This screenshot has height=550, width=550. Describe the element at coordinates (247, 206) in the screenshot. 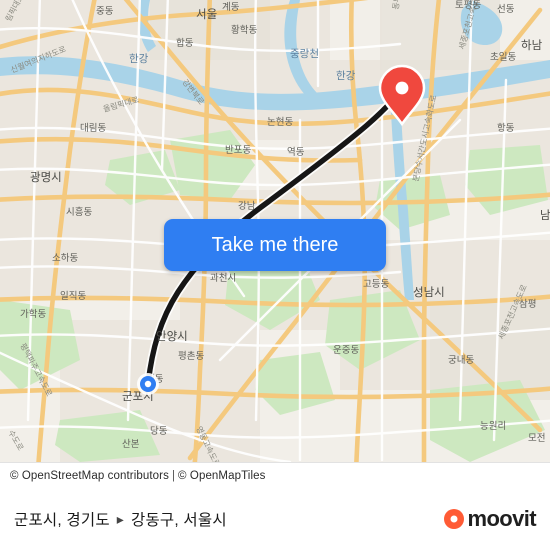

I see `map-place-label: 강남` at that location.